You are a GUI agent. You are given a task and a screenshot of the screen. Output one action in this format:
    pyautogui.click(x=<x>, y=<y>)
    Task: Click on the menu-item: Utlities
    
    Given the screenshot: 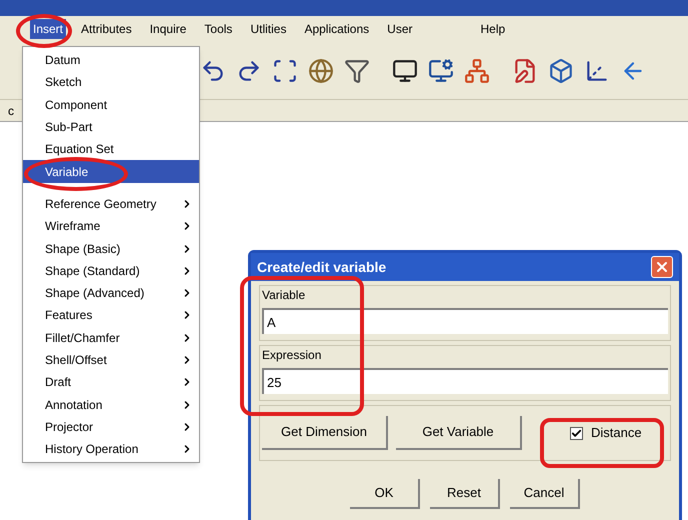 What is the action you would take?
    pyautogui.click(x=268, y=29)
    